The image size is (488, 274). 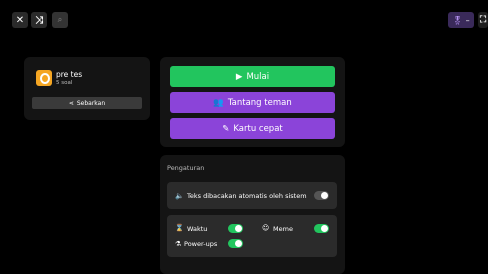 What do you see at coordinates (178, 244) in the screenshot?
I see `powerups-icon: ⚗` at bounding box center [178, 244].